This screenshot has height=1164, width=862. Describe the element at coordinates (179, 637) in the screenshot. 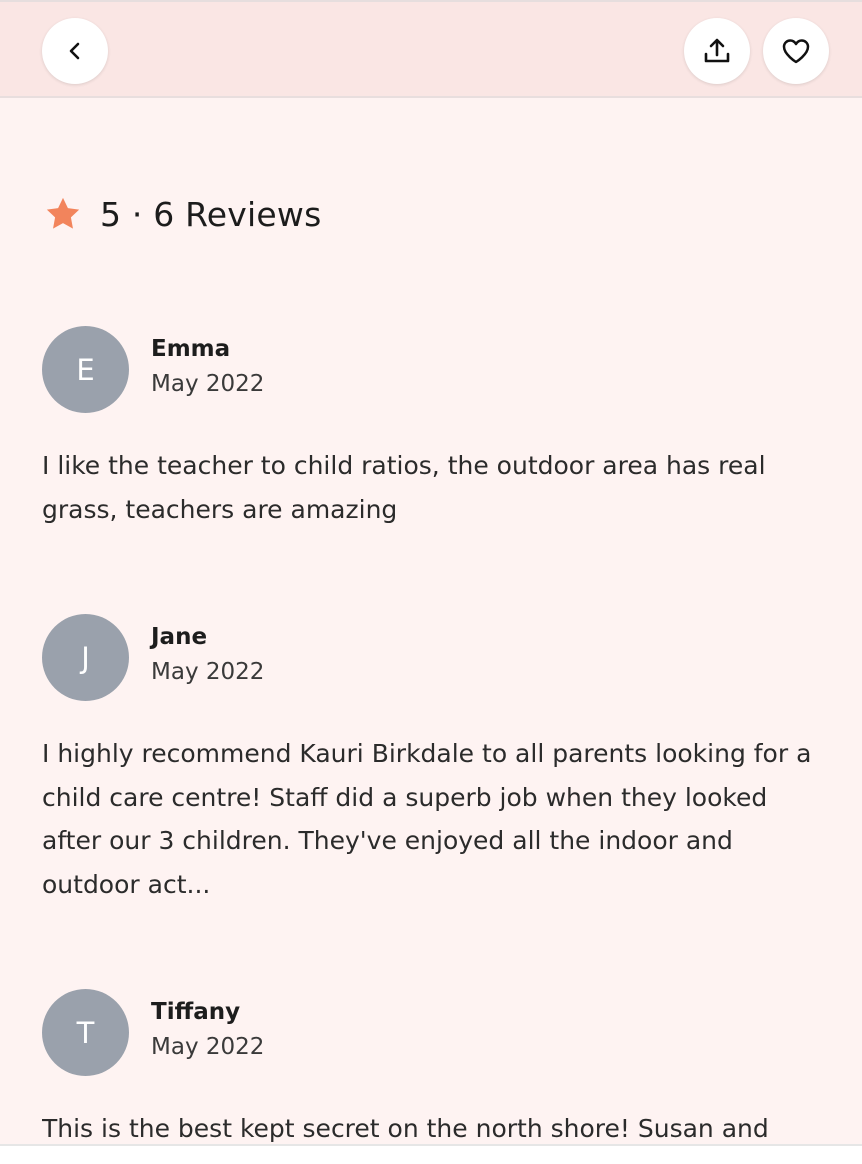

I see `reviewer-name: Jane` at that location.